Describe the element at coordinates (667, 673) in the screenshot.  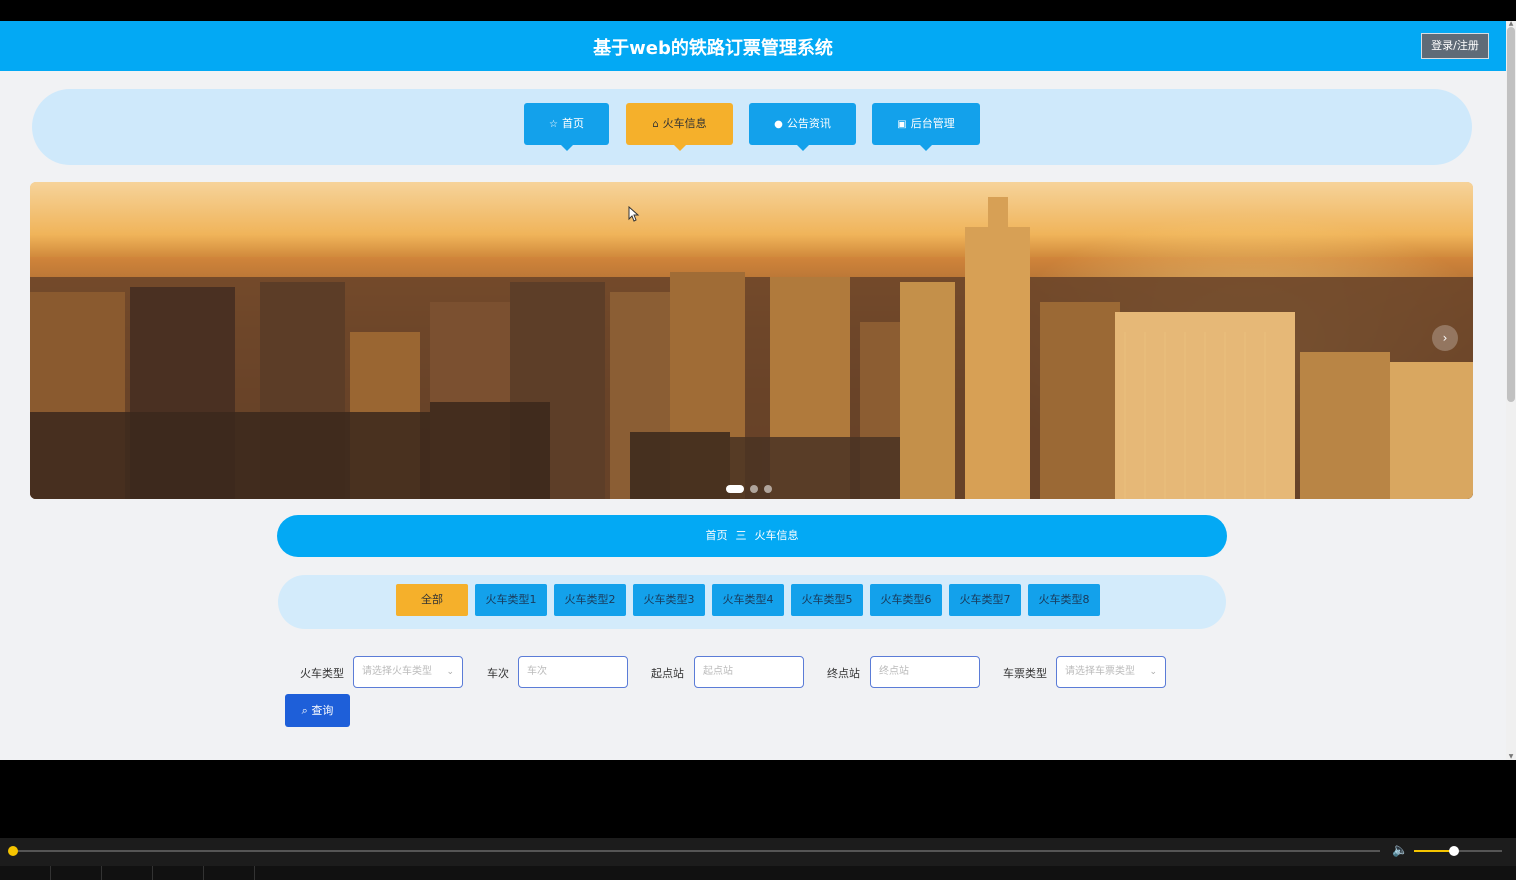
I see `start-station-label: 起点站` at that location.